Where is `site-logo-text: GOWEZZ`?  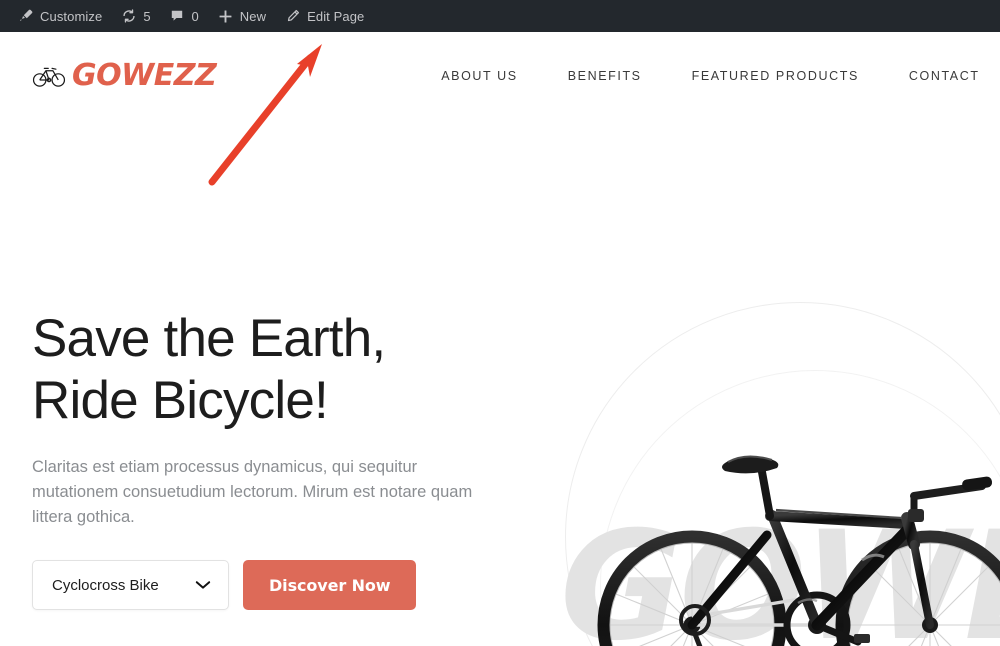 site-logo-text: GOWEZZ is located at coordinates (144, 75).